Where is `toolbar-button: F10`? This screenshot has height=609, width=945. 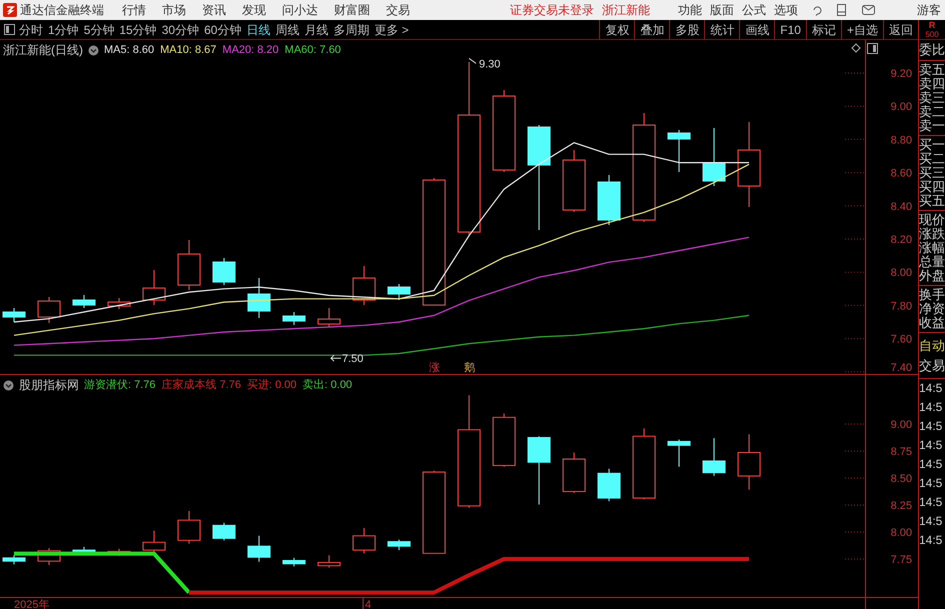 toolbar-button: F10 is located at coordinates (790, 30).